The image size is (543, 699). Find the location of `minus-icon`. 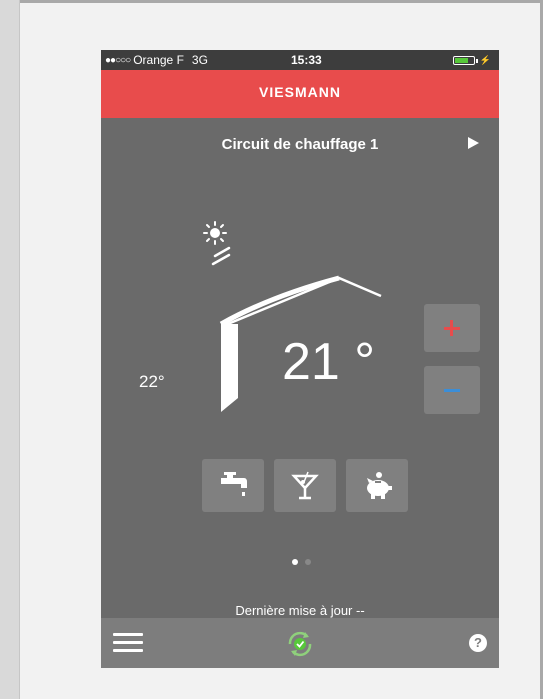

minus-icon is located at coordinates (452, 390).